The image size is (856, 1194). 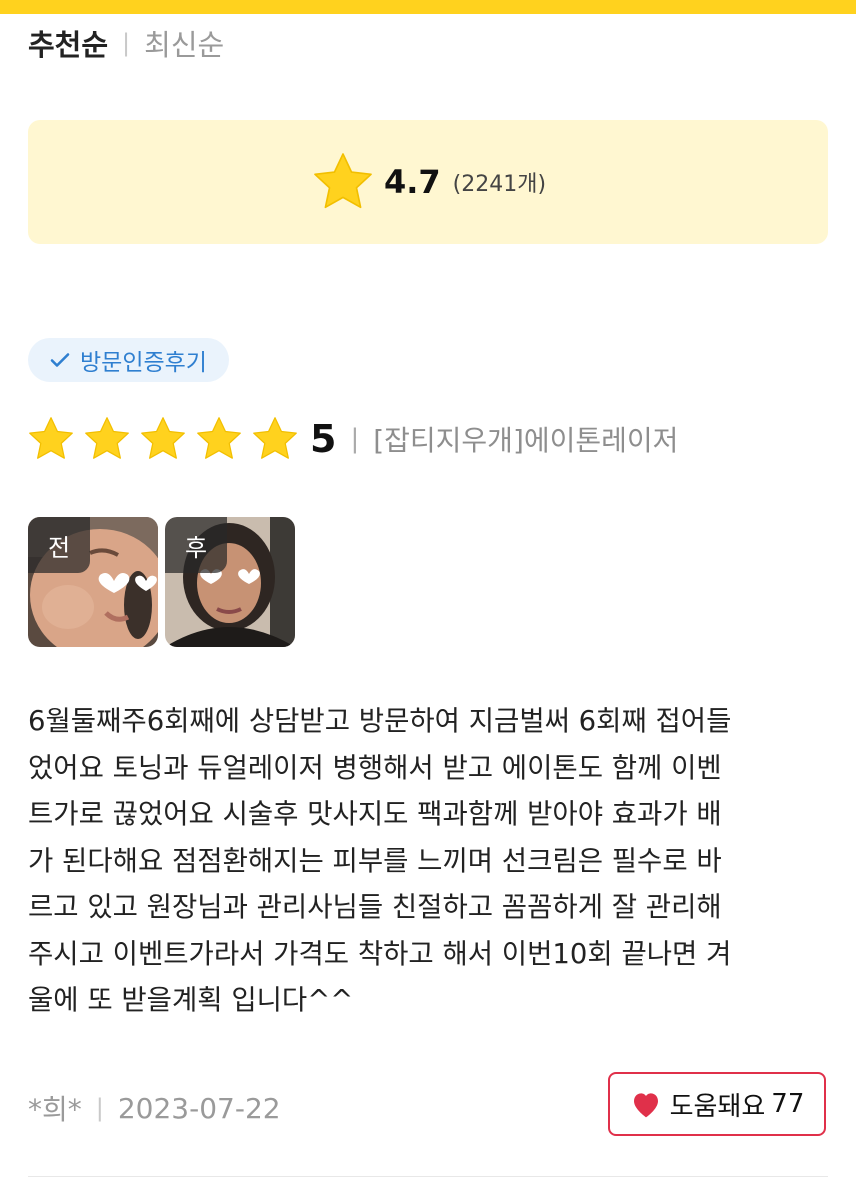 What do you see at coordinates (645, 1105) in the screenshot?
I see `heart-icon` at bounding box center [645, 1105].